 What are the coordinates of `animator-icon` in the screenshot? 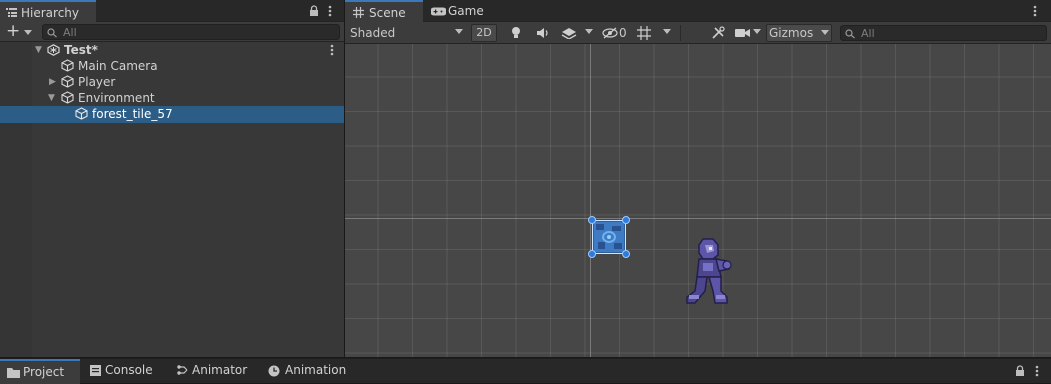 It's located at (182, 370).